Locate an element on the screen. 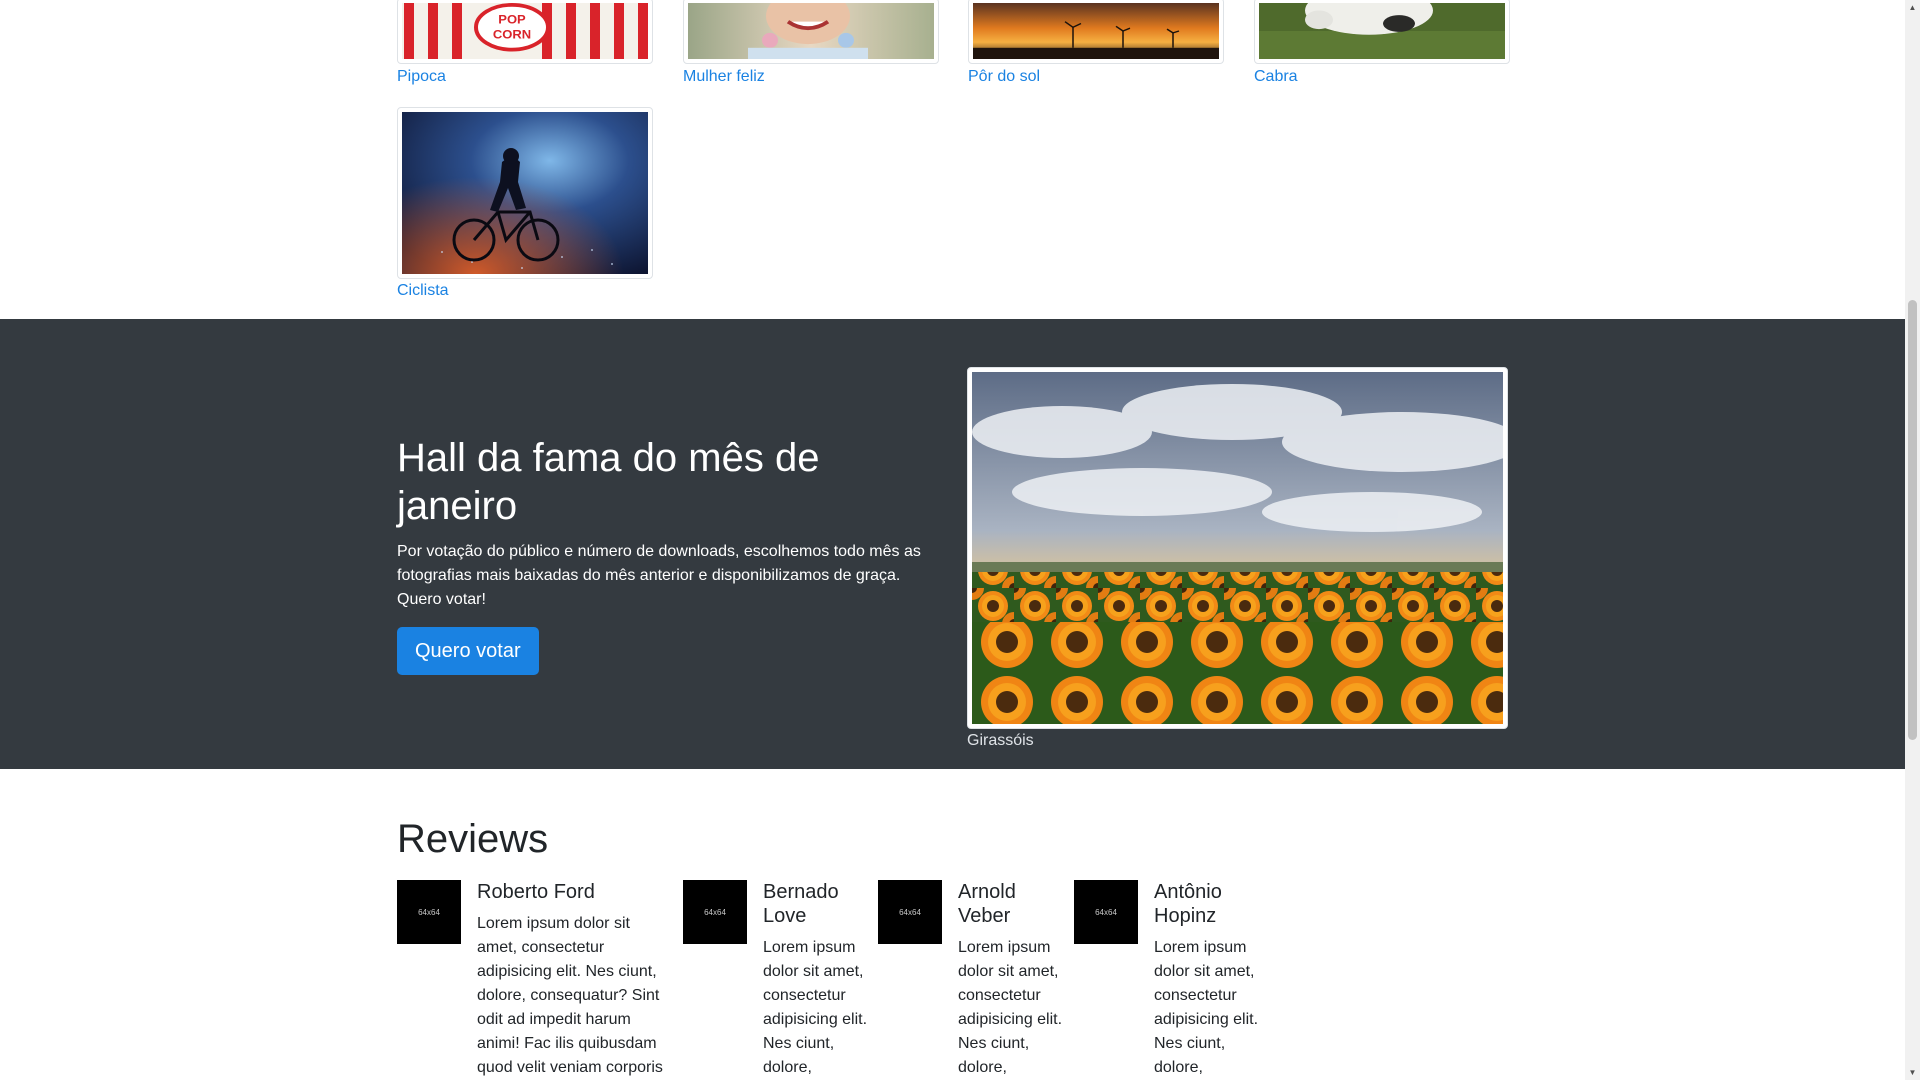 The height and width of the screenshot is (1080, 1920). hall-title: Hall da fama do mês de janeiro is located at coordinates (608, 482).